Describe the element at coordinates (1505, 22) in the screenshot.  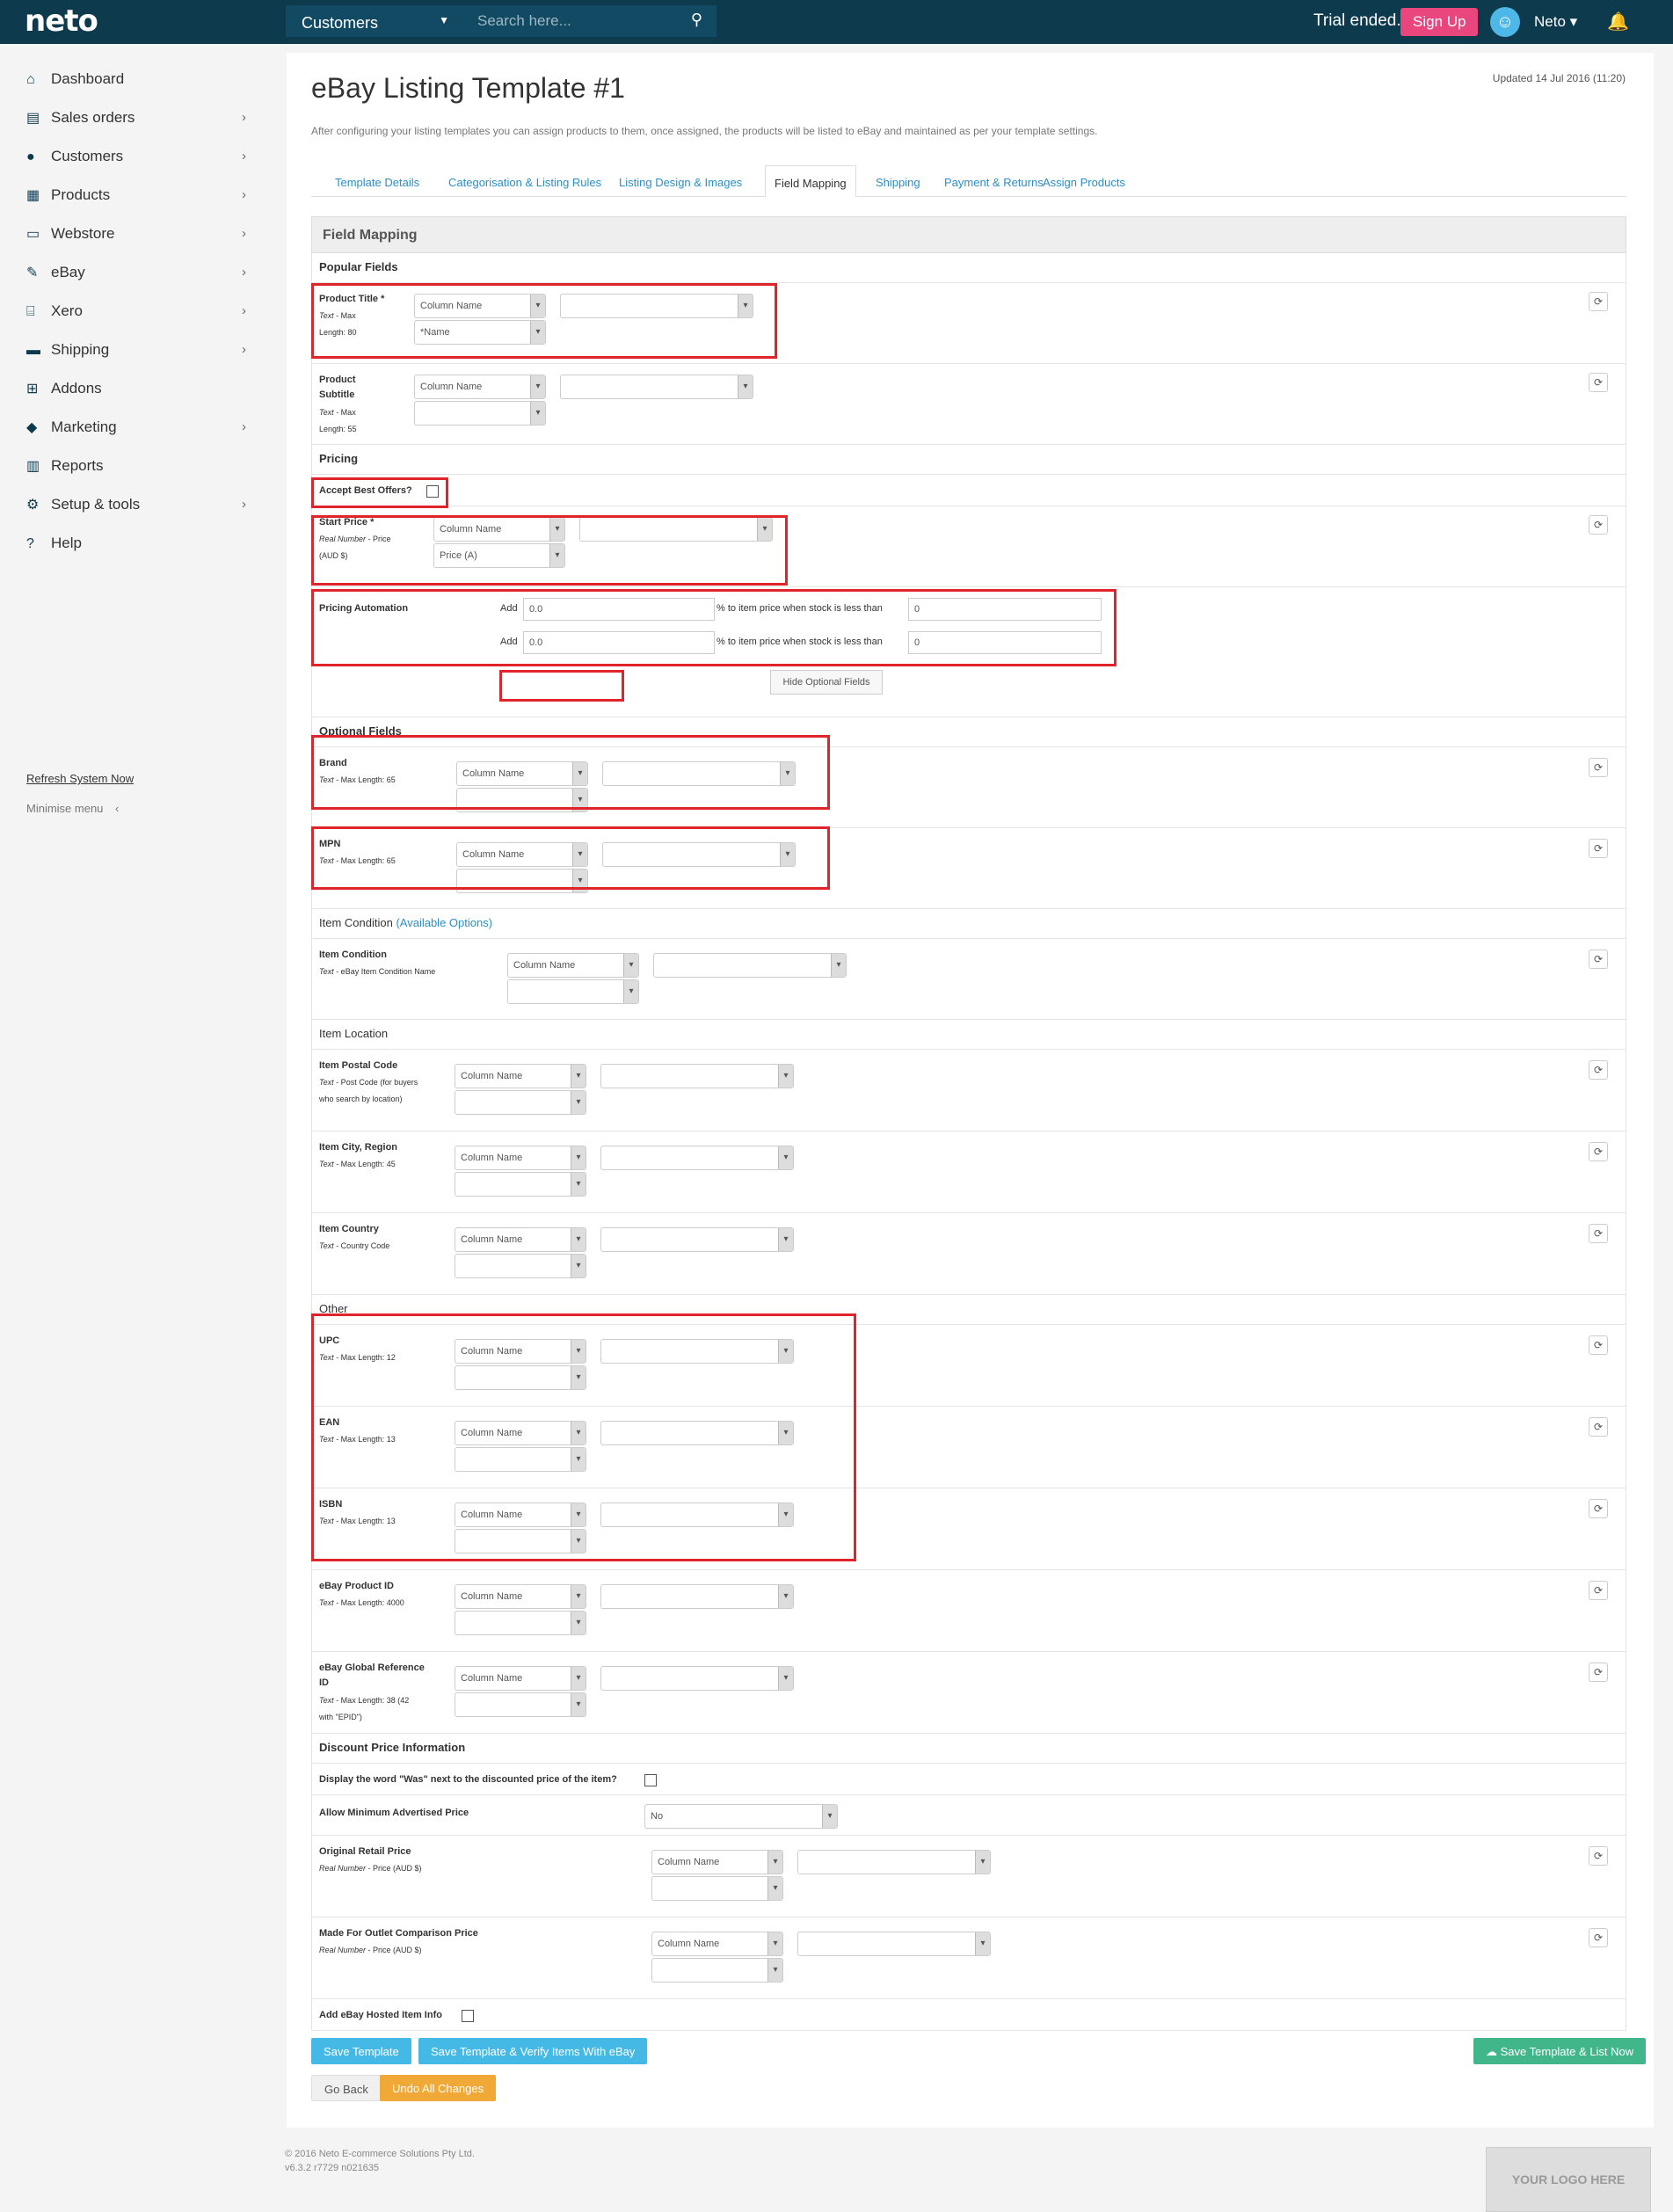
I see `user-avatar-icon: ☺` at that location.